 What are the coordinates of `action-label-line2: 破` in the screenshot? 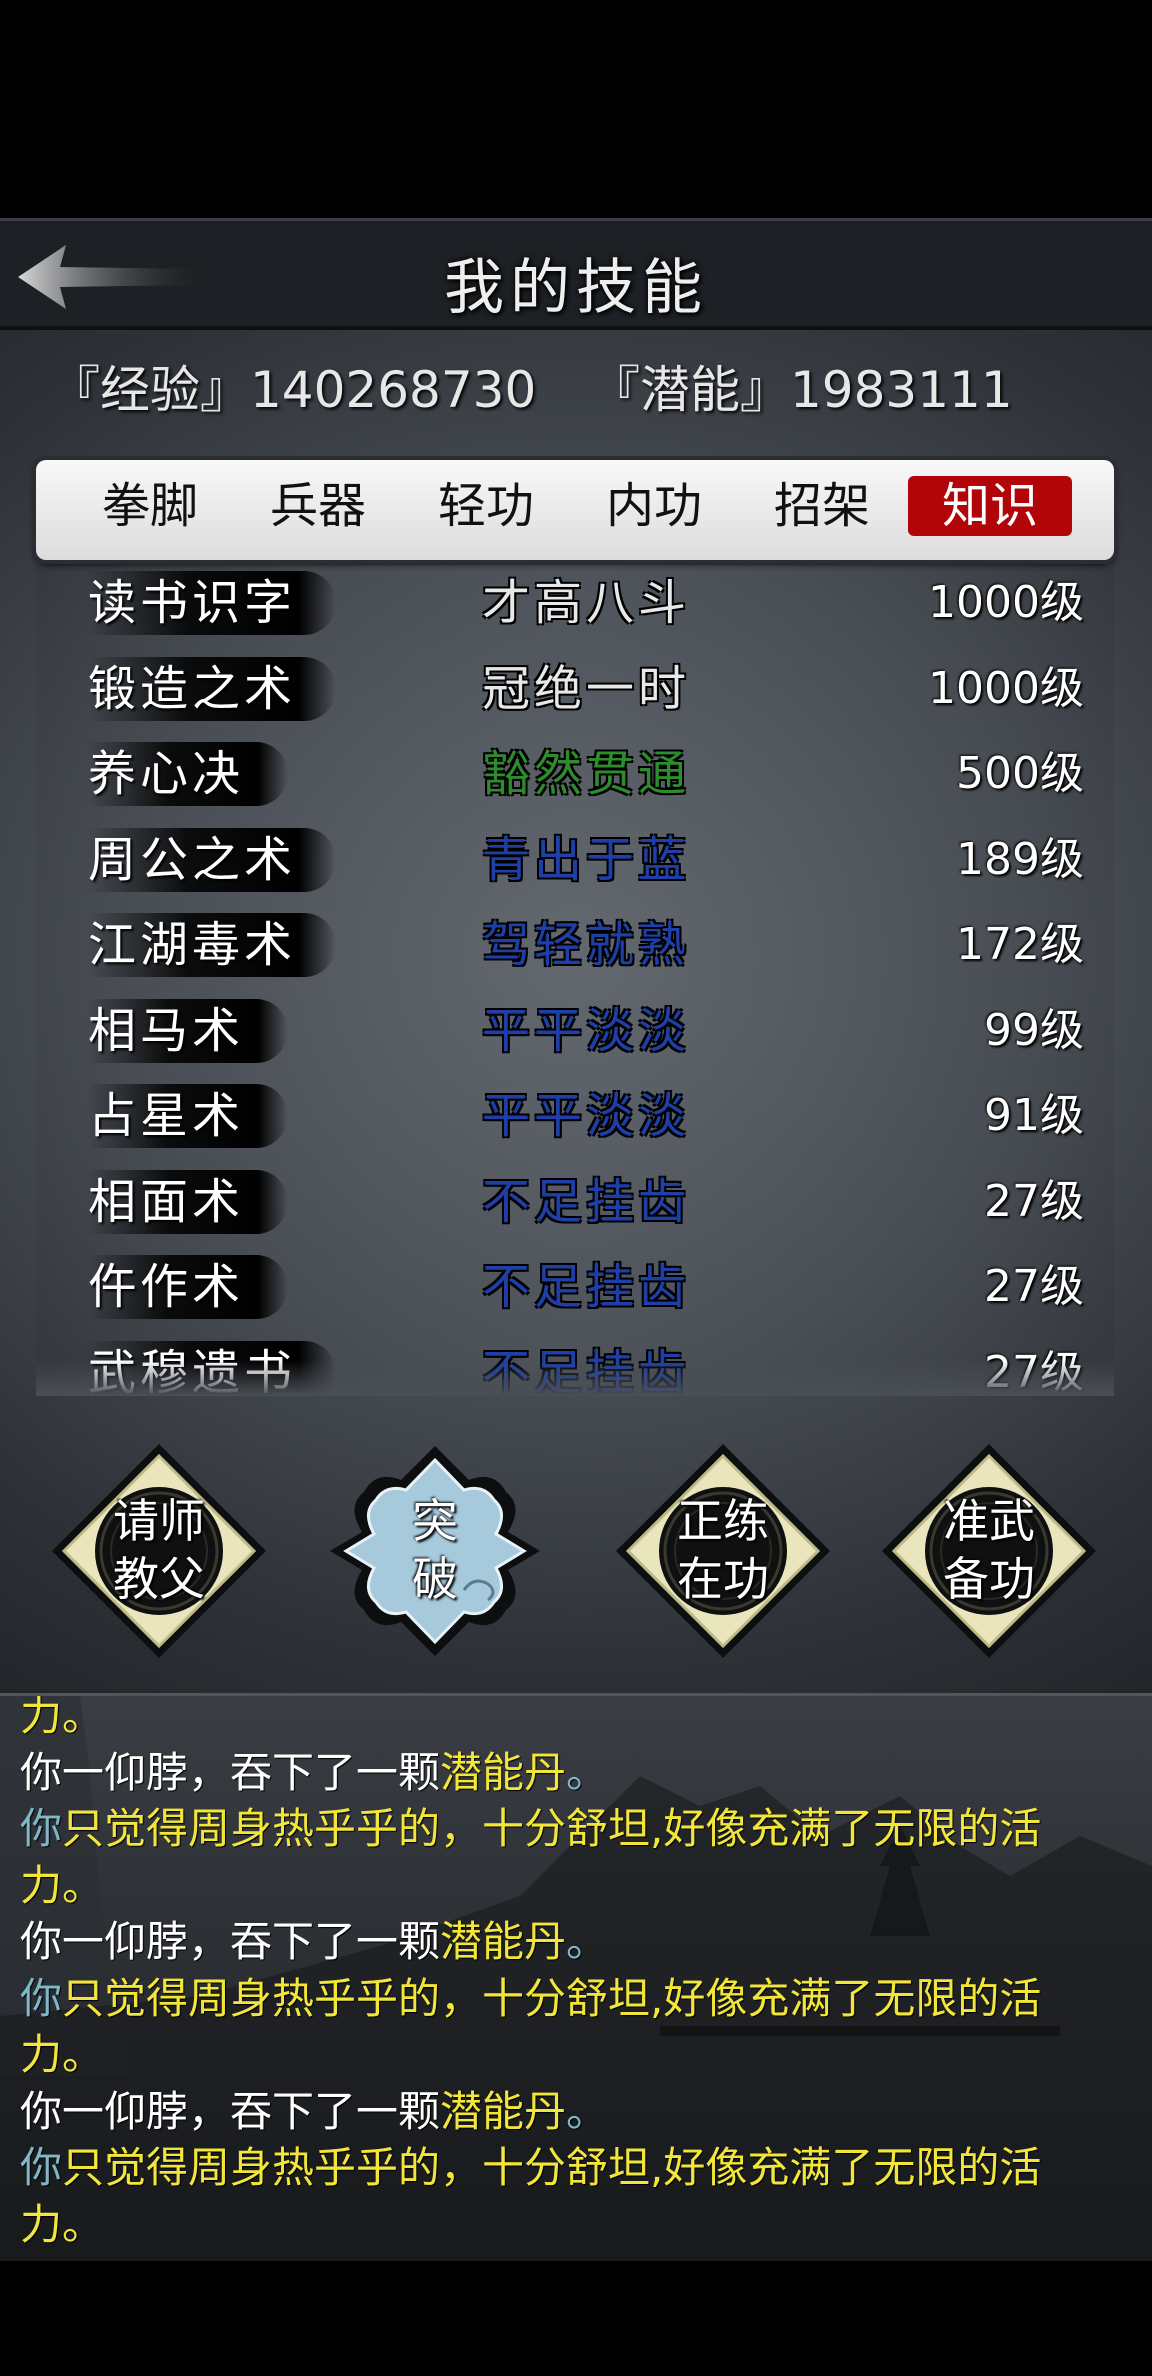 It's located at (435, 1579).